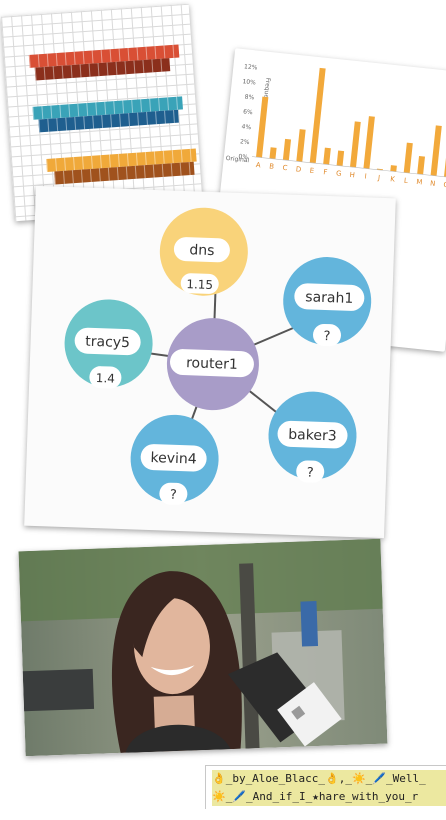 This screenshot has width=446, height=820. I want to click on bus-stop-sign, so click(309, 624).